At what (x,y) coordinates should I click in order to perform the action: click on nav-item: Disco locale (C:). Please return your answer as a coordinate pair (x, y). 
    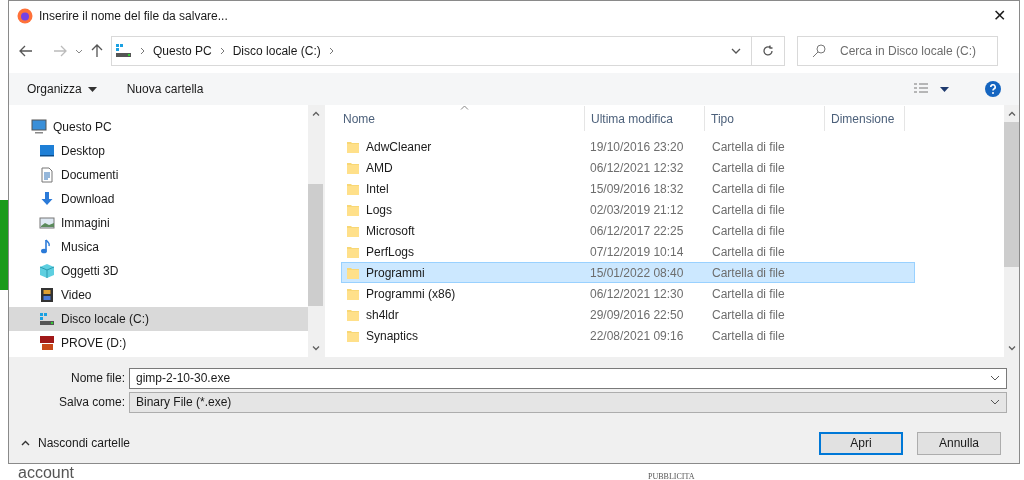
    Looking at the image, I should click on (158, 319).